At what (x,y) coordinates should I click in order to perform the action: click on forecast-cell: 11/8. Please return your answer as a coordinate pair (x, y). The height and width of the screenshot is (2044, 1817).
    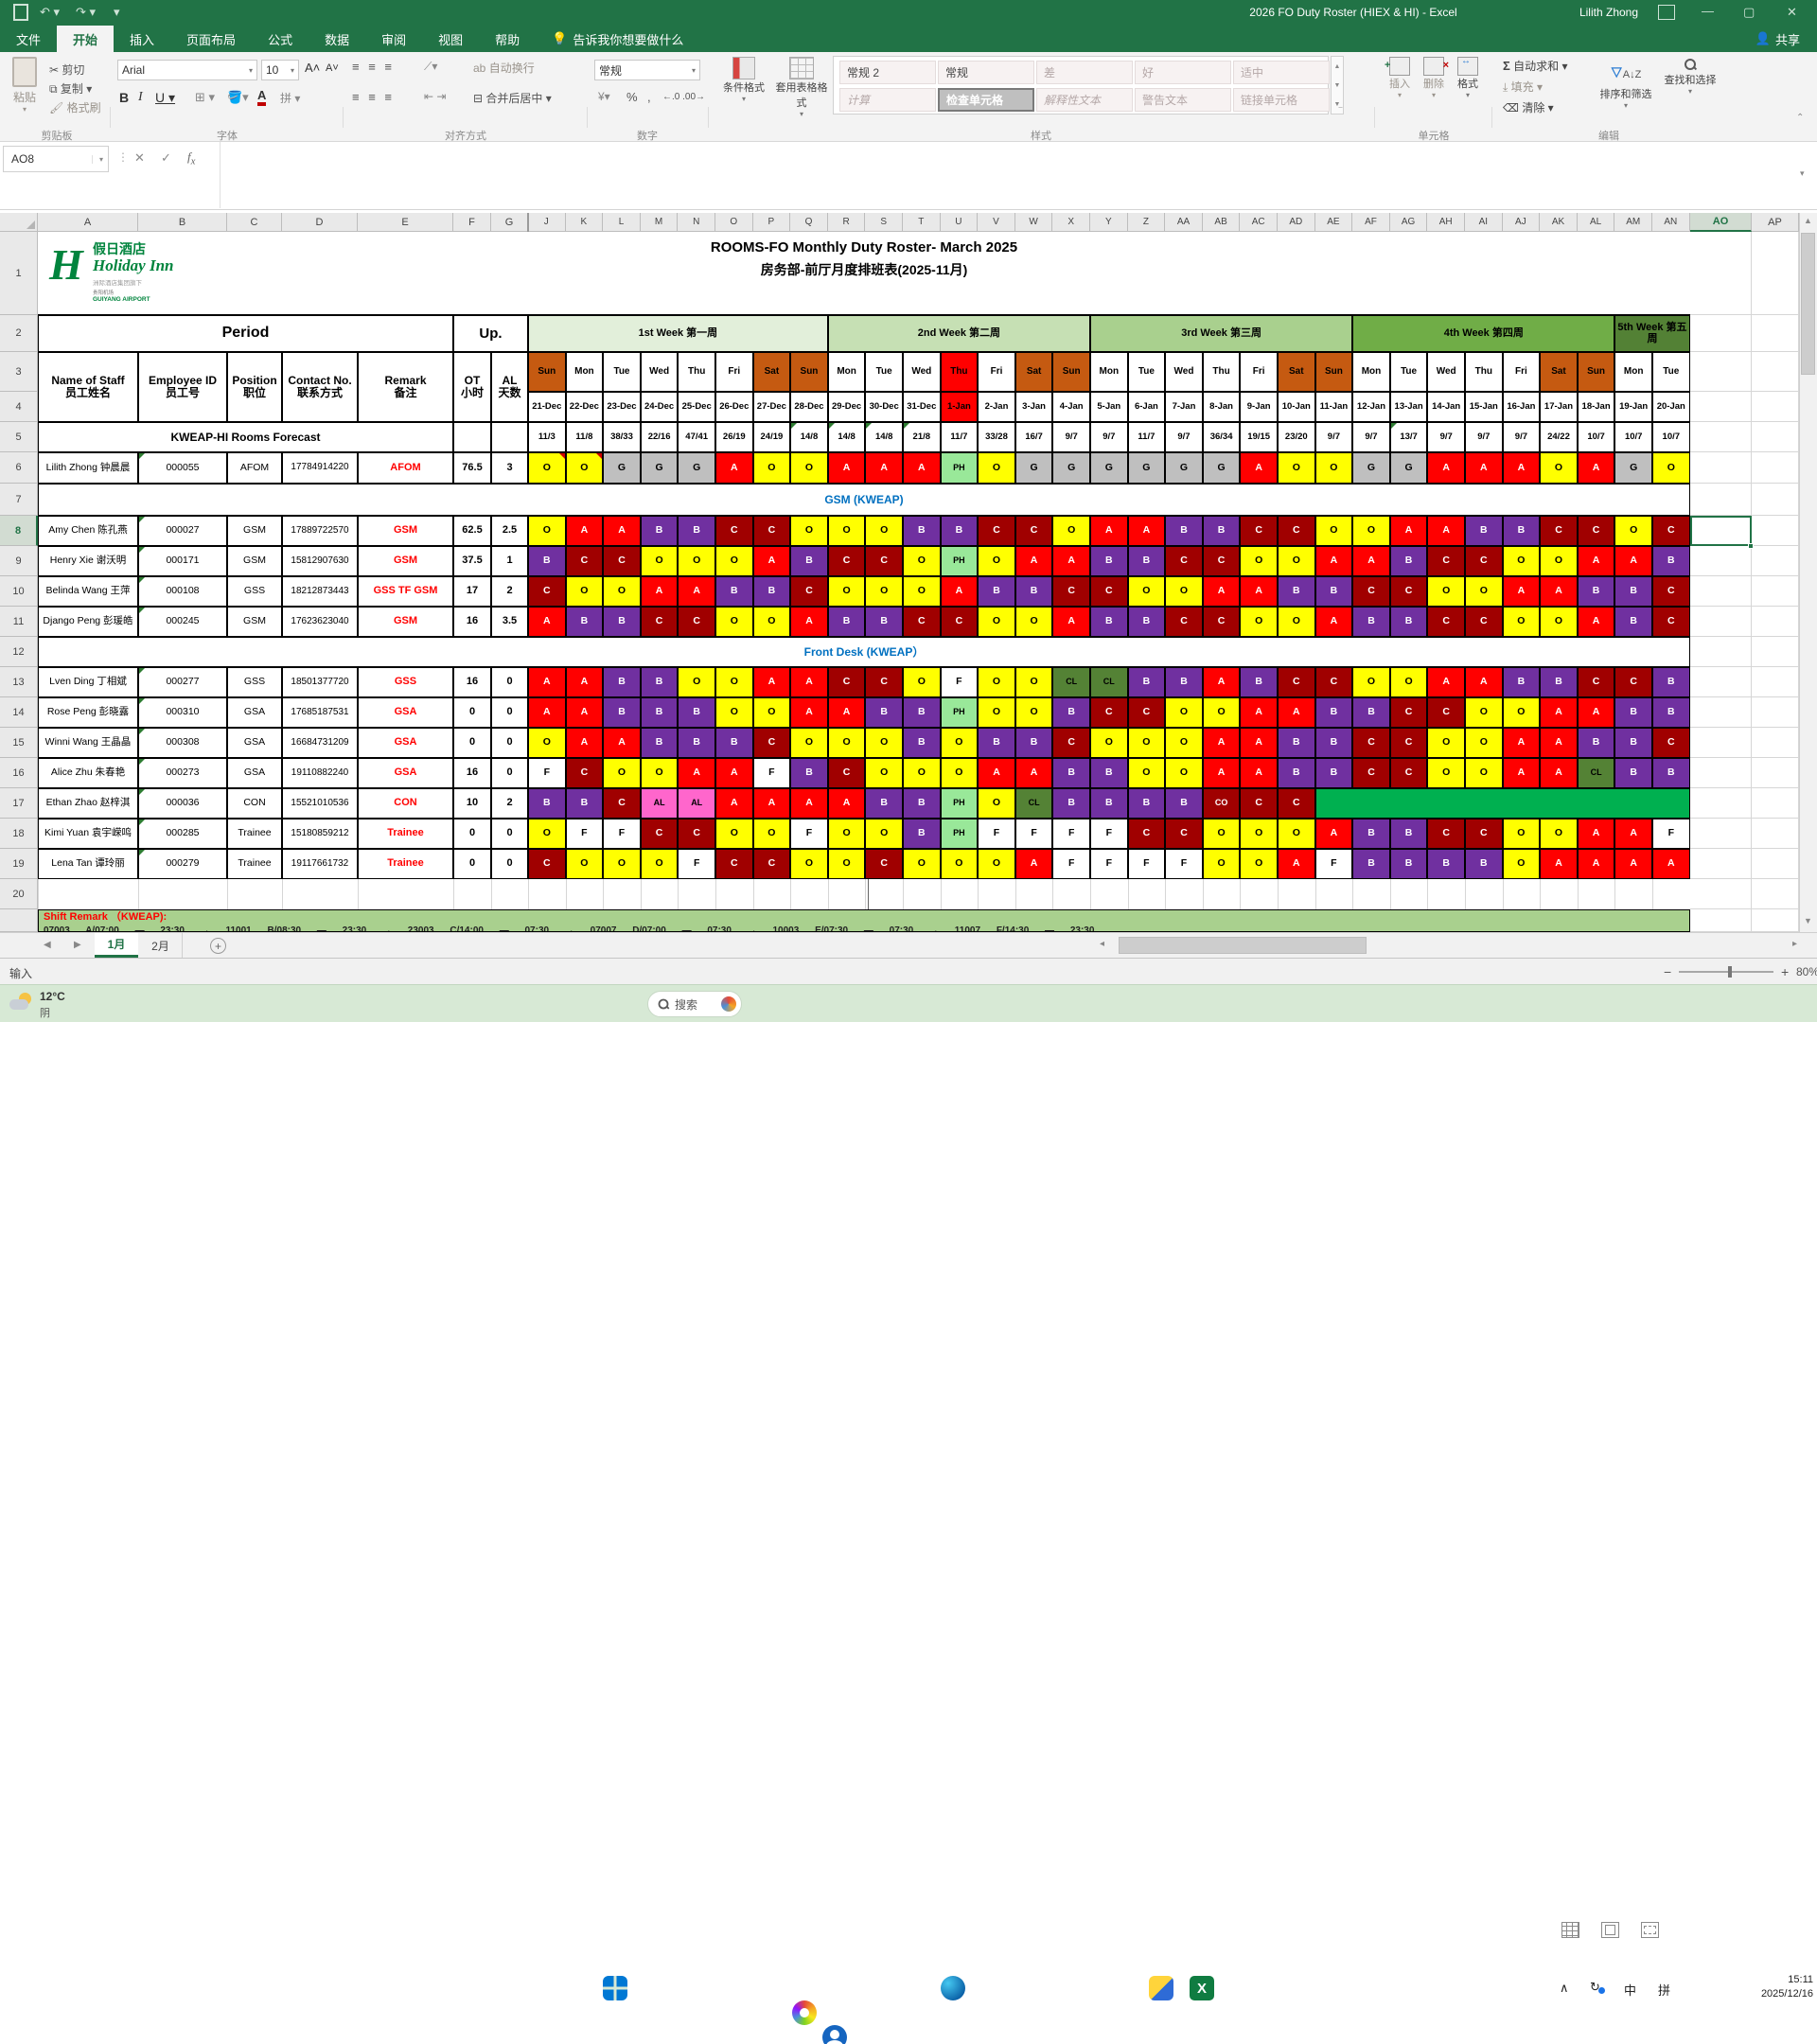
    Looking at the image, I should click on (584, 437).